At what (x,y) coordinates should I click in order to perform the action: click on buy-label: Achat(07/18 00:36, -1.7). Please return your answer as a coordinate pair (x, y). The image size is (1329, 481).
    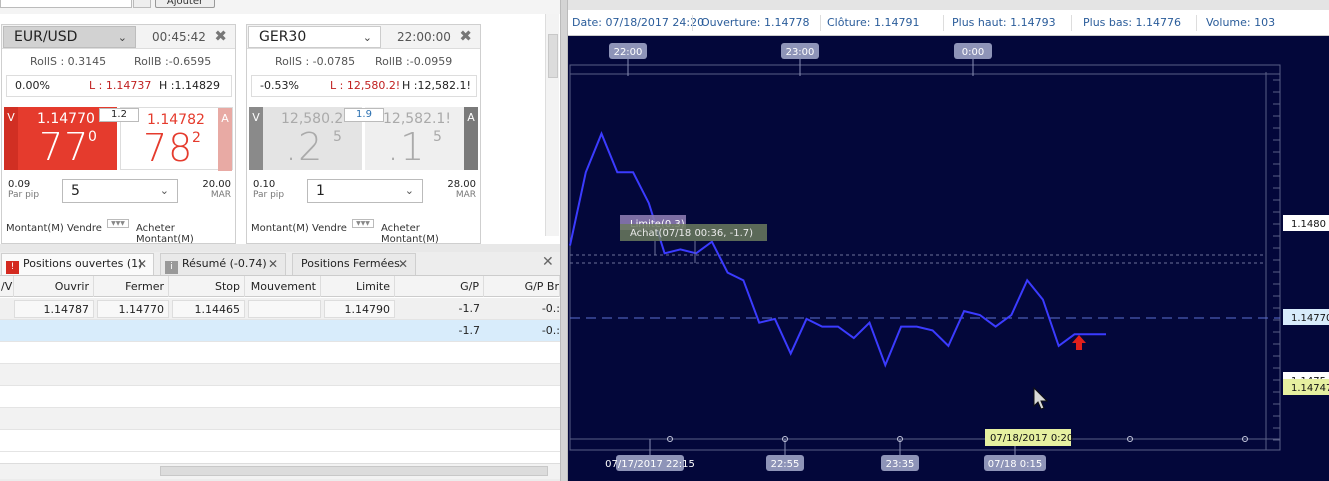
    Looking at the image, I should click on (691, 233).